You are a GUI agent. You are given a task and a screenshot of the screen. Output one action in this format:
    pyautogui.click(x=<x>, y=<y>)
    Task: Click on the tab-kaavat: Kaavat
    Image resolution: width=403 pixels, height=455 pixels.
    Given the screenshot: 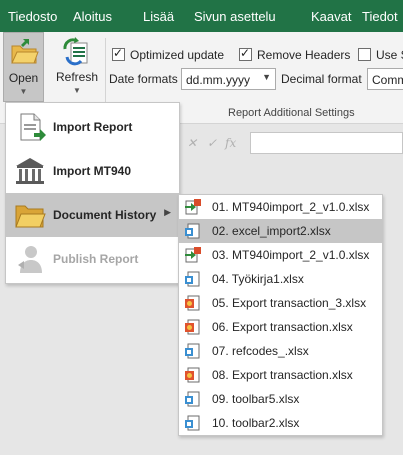 What is the action you would take?
    pyautogui.click(x=331, y=16)
    